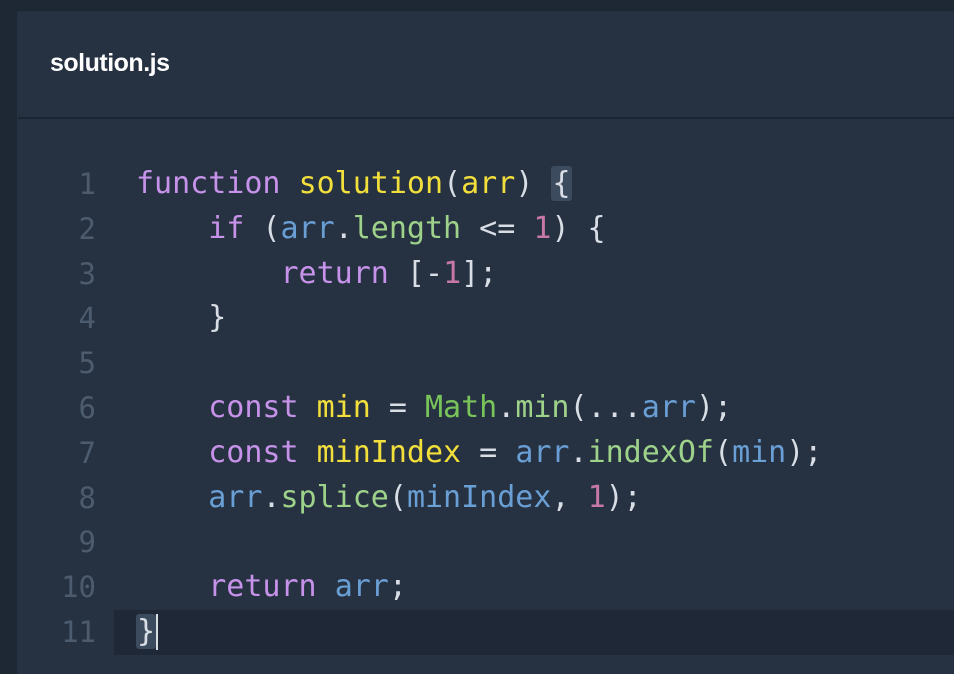 The image size is (954, 674). Describe the element at coordinates (407, 228) in the screenshot. I see `code-token: length` at that location.